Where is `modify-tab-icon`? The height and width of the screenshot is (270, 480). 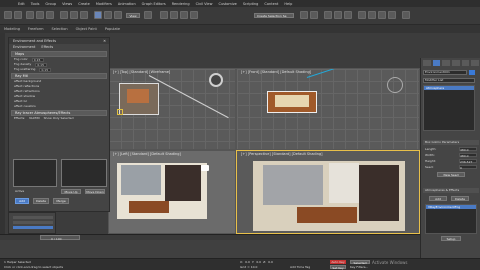
modify-tab-icon is located at coordinates (436, 63).